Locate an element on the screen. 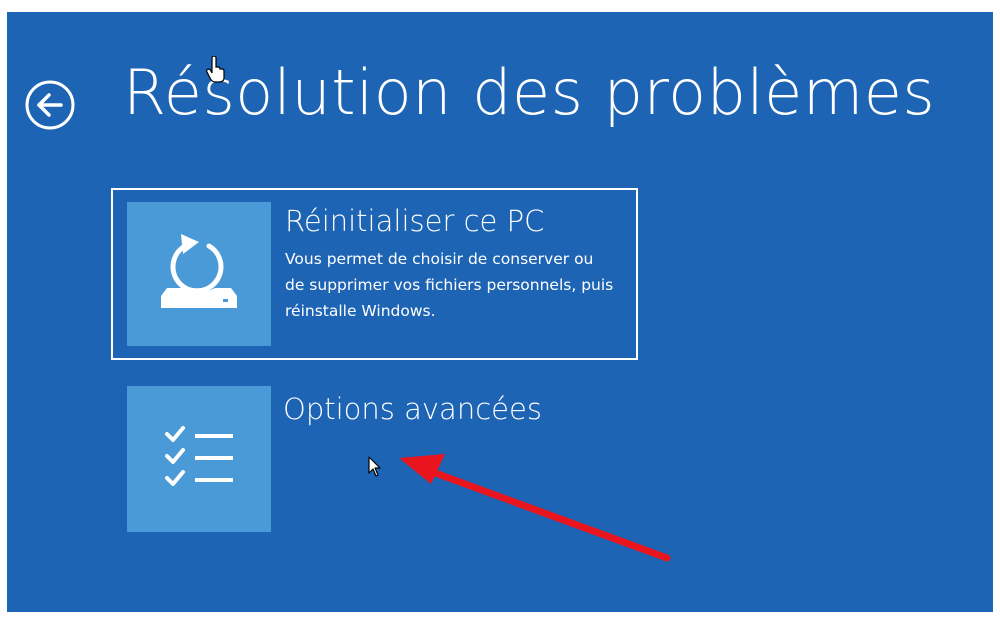 This screenshot has height=617, width=1000. advanced-options-tile is located at coordinates (199, 459).